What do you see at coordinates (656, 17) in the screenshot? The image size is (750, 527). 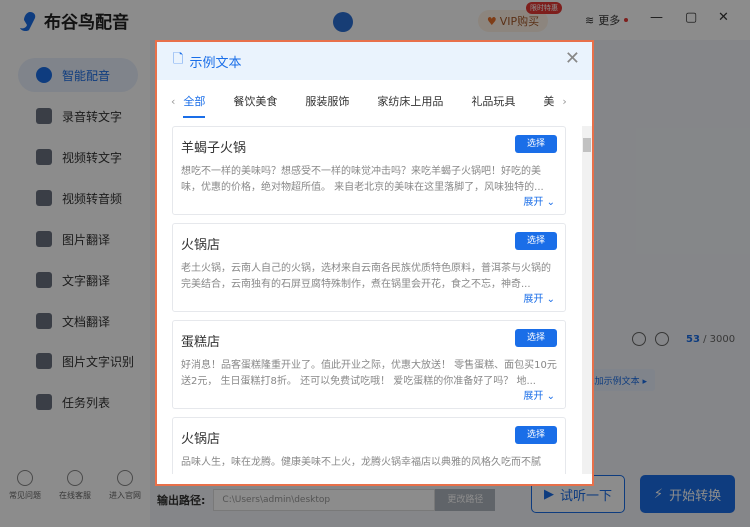 I see `minimize-button: —` at bounding box center [656, 17].